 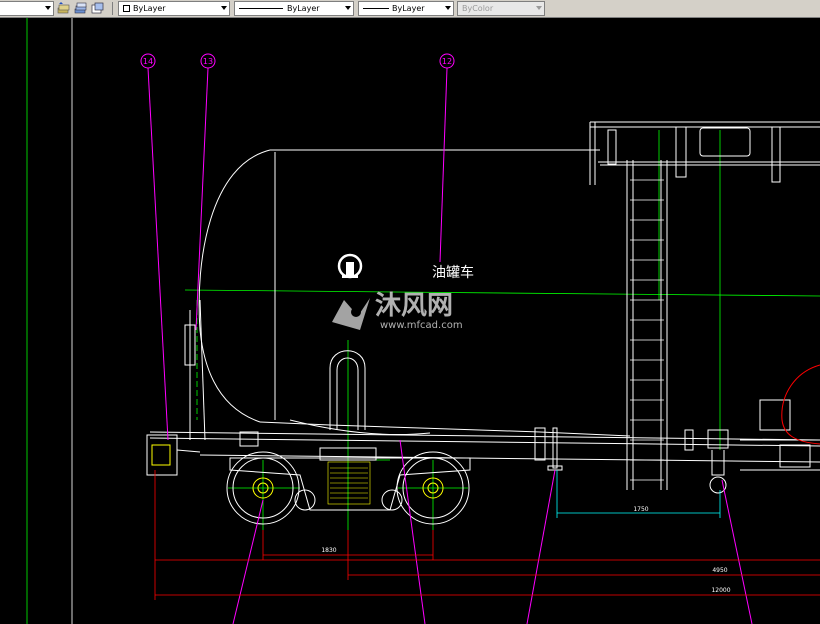 What do you see at coordinates (303, 8) in the screenshot?
I see `linetype-combo-value: ByLayer` at bounding box center [303, 8].